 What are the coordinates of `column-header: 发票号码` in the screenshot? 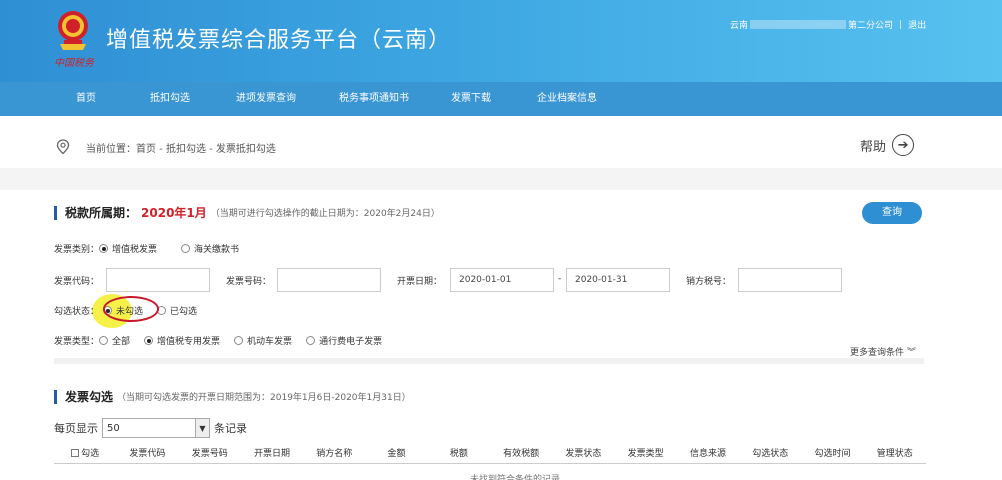 It's located at (209, 454).